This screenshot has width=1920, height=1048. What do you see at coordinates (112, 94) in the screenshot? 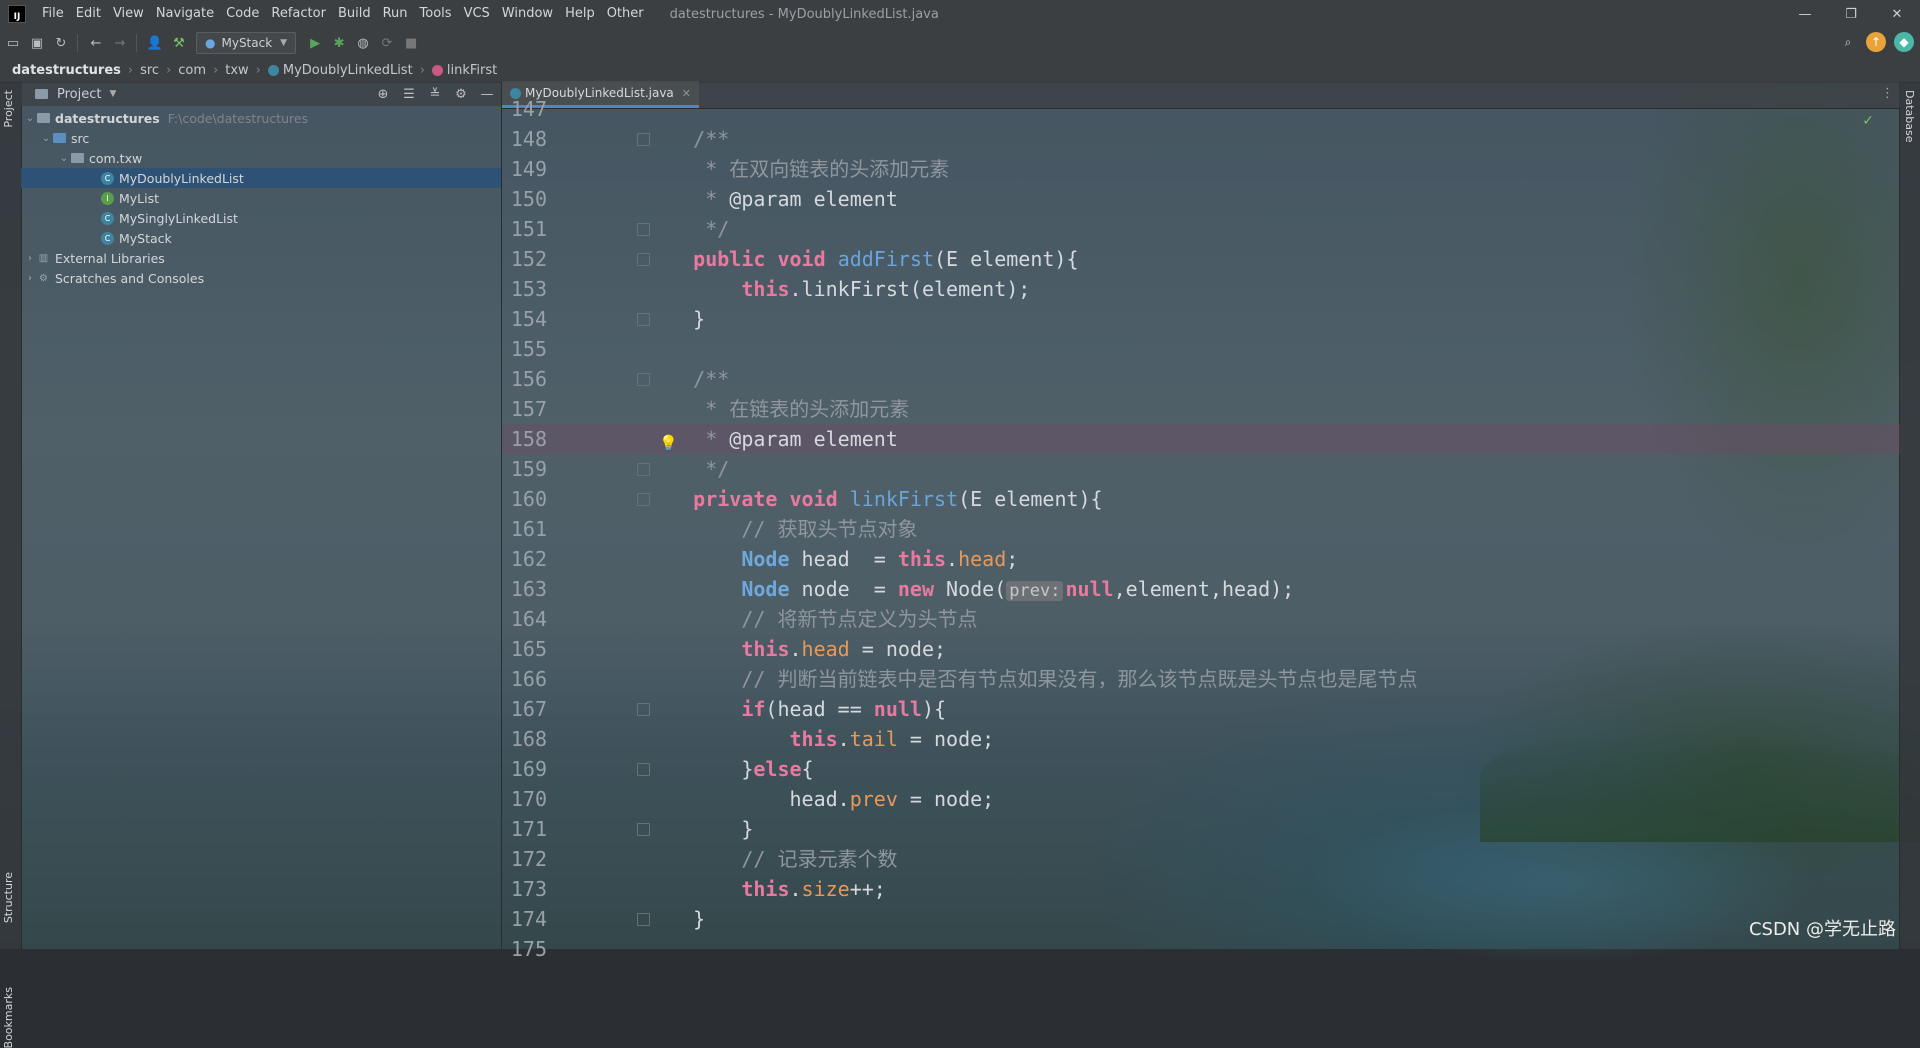
I see `chevron-down-icon: ▼` at bounding box center [112, 94].